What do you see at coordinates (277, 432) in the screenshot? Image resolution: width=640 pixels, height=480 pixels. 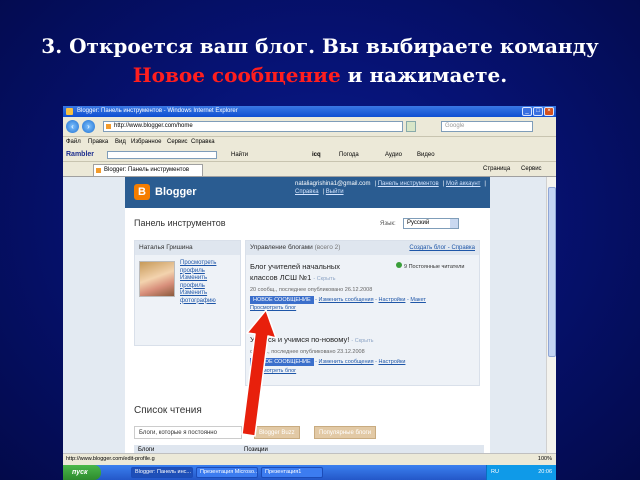 I see `tab-blogger-buzz: Blogger Buzz` at bounding box center [277, 432].